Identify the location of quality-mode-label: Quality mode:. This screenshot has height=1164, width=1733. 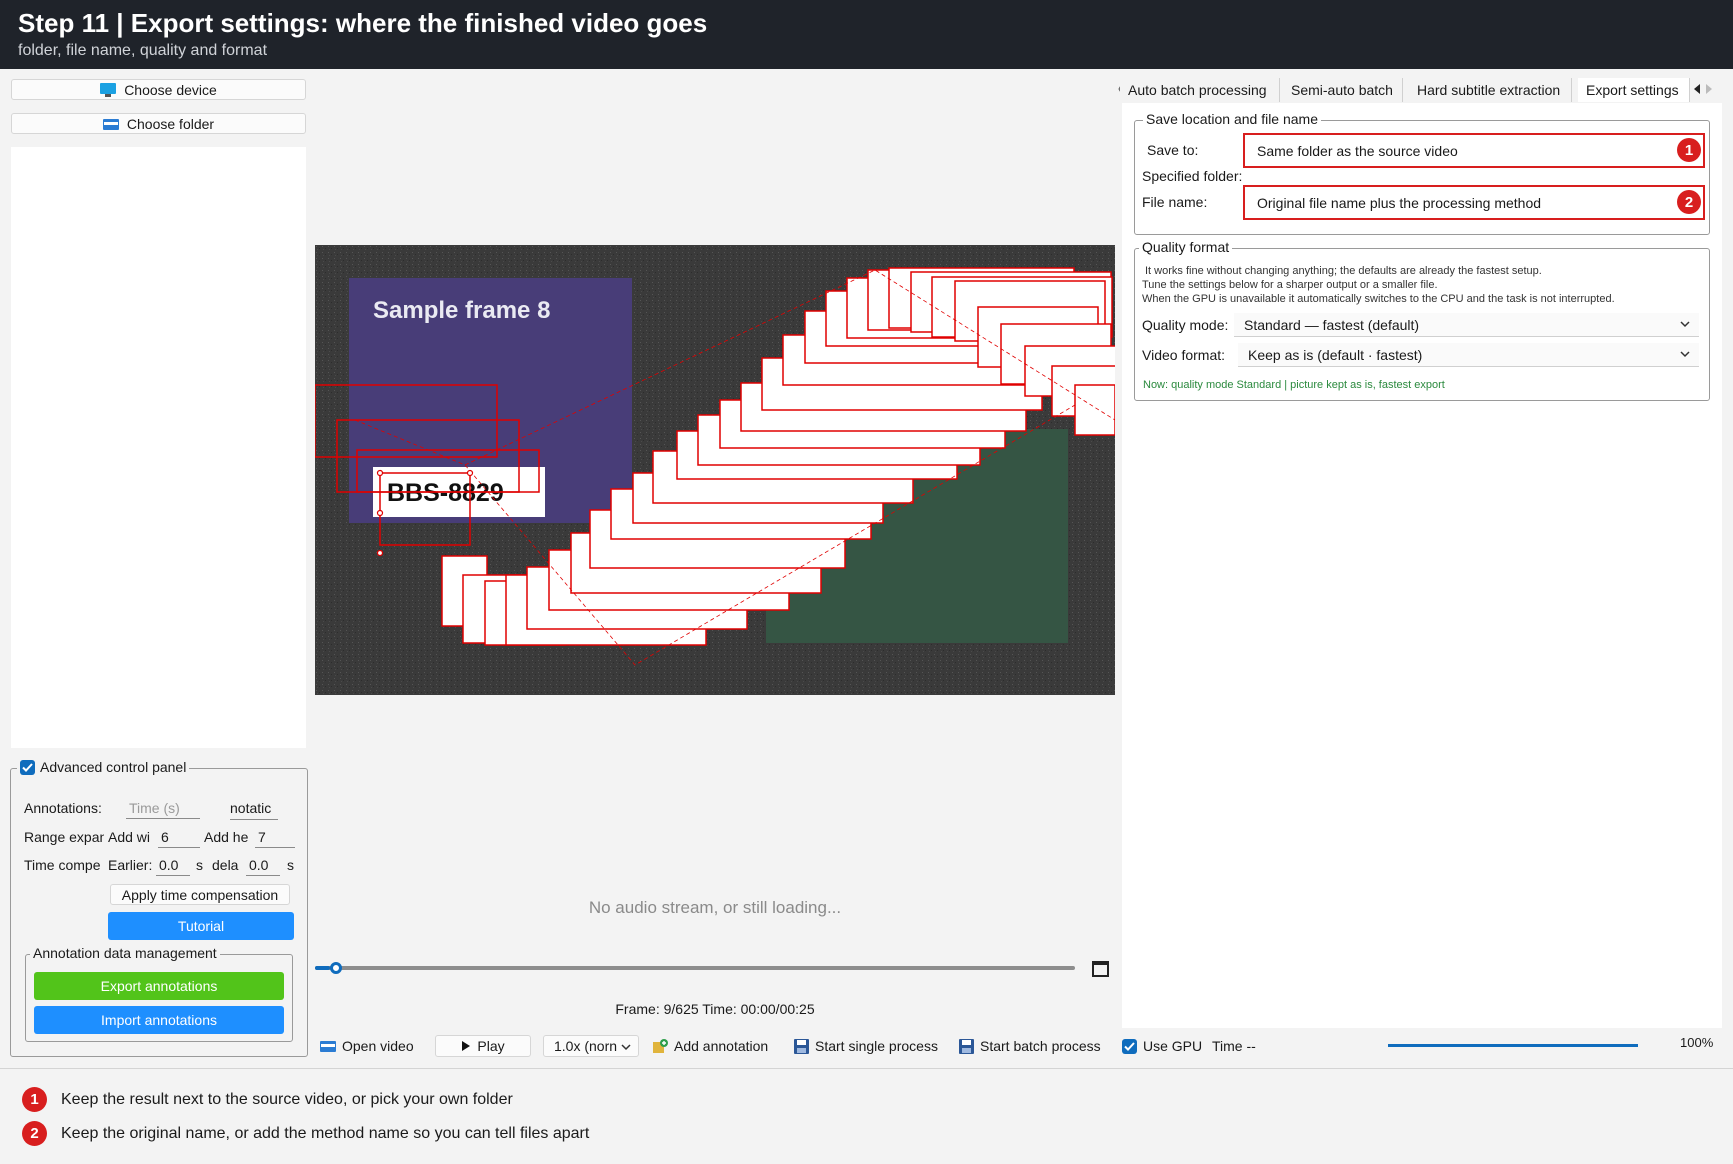
(1185, 325).